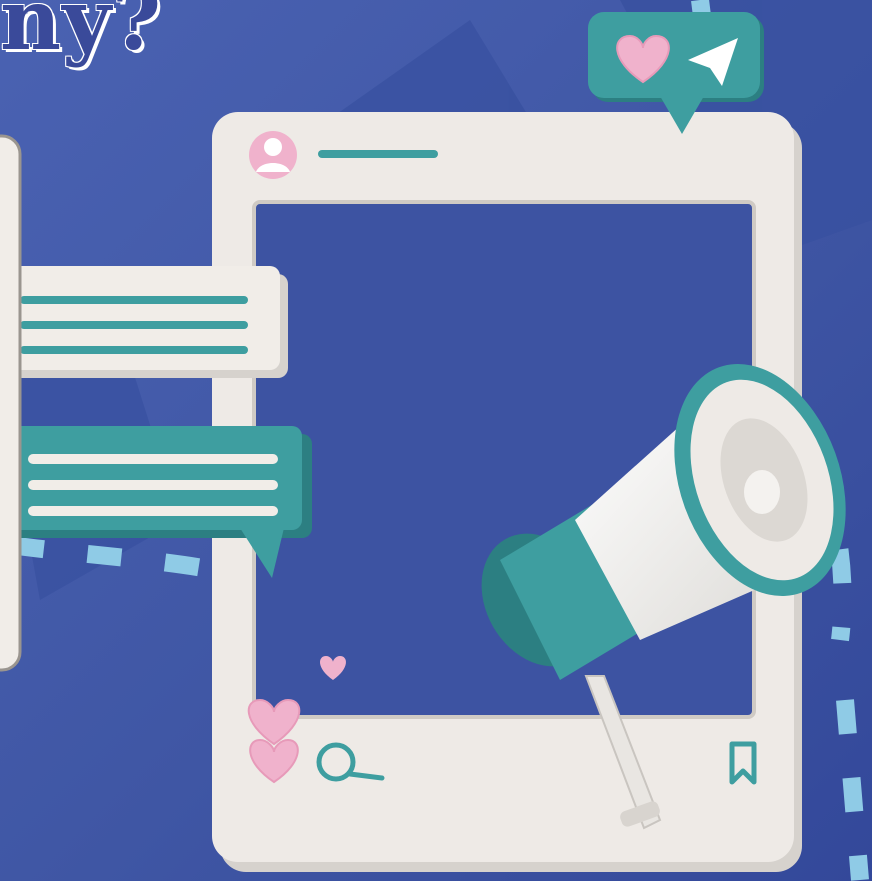 The width and height of the screenshot is (872, 881). What do you see at coordinates (144, 322) in the screenshot?
I see `message-card-white` at bounding box center [144, 322].